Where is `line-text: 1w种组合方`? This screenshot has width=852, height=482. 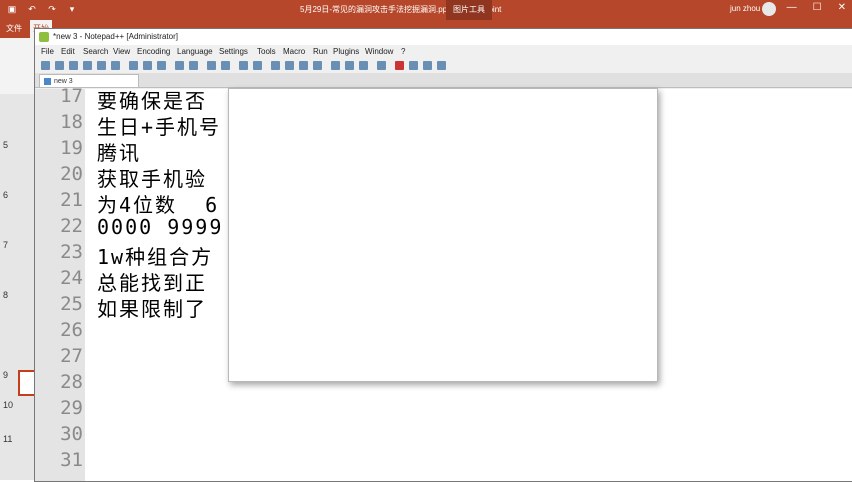 line-text: 1w种组合方 is located at coordinates (155, 255).